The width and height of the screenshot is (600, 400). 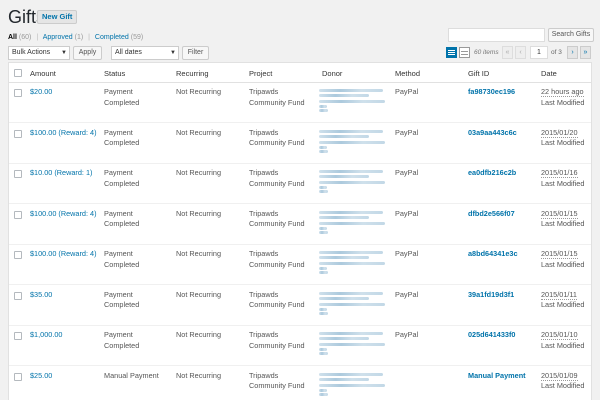 I want to click on gift-id-link: 39a1fd19d3f1, so click(x=491, y=295).